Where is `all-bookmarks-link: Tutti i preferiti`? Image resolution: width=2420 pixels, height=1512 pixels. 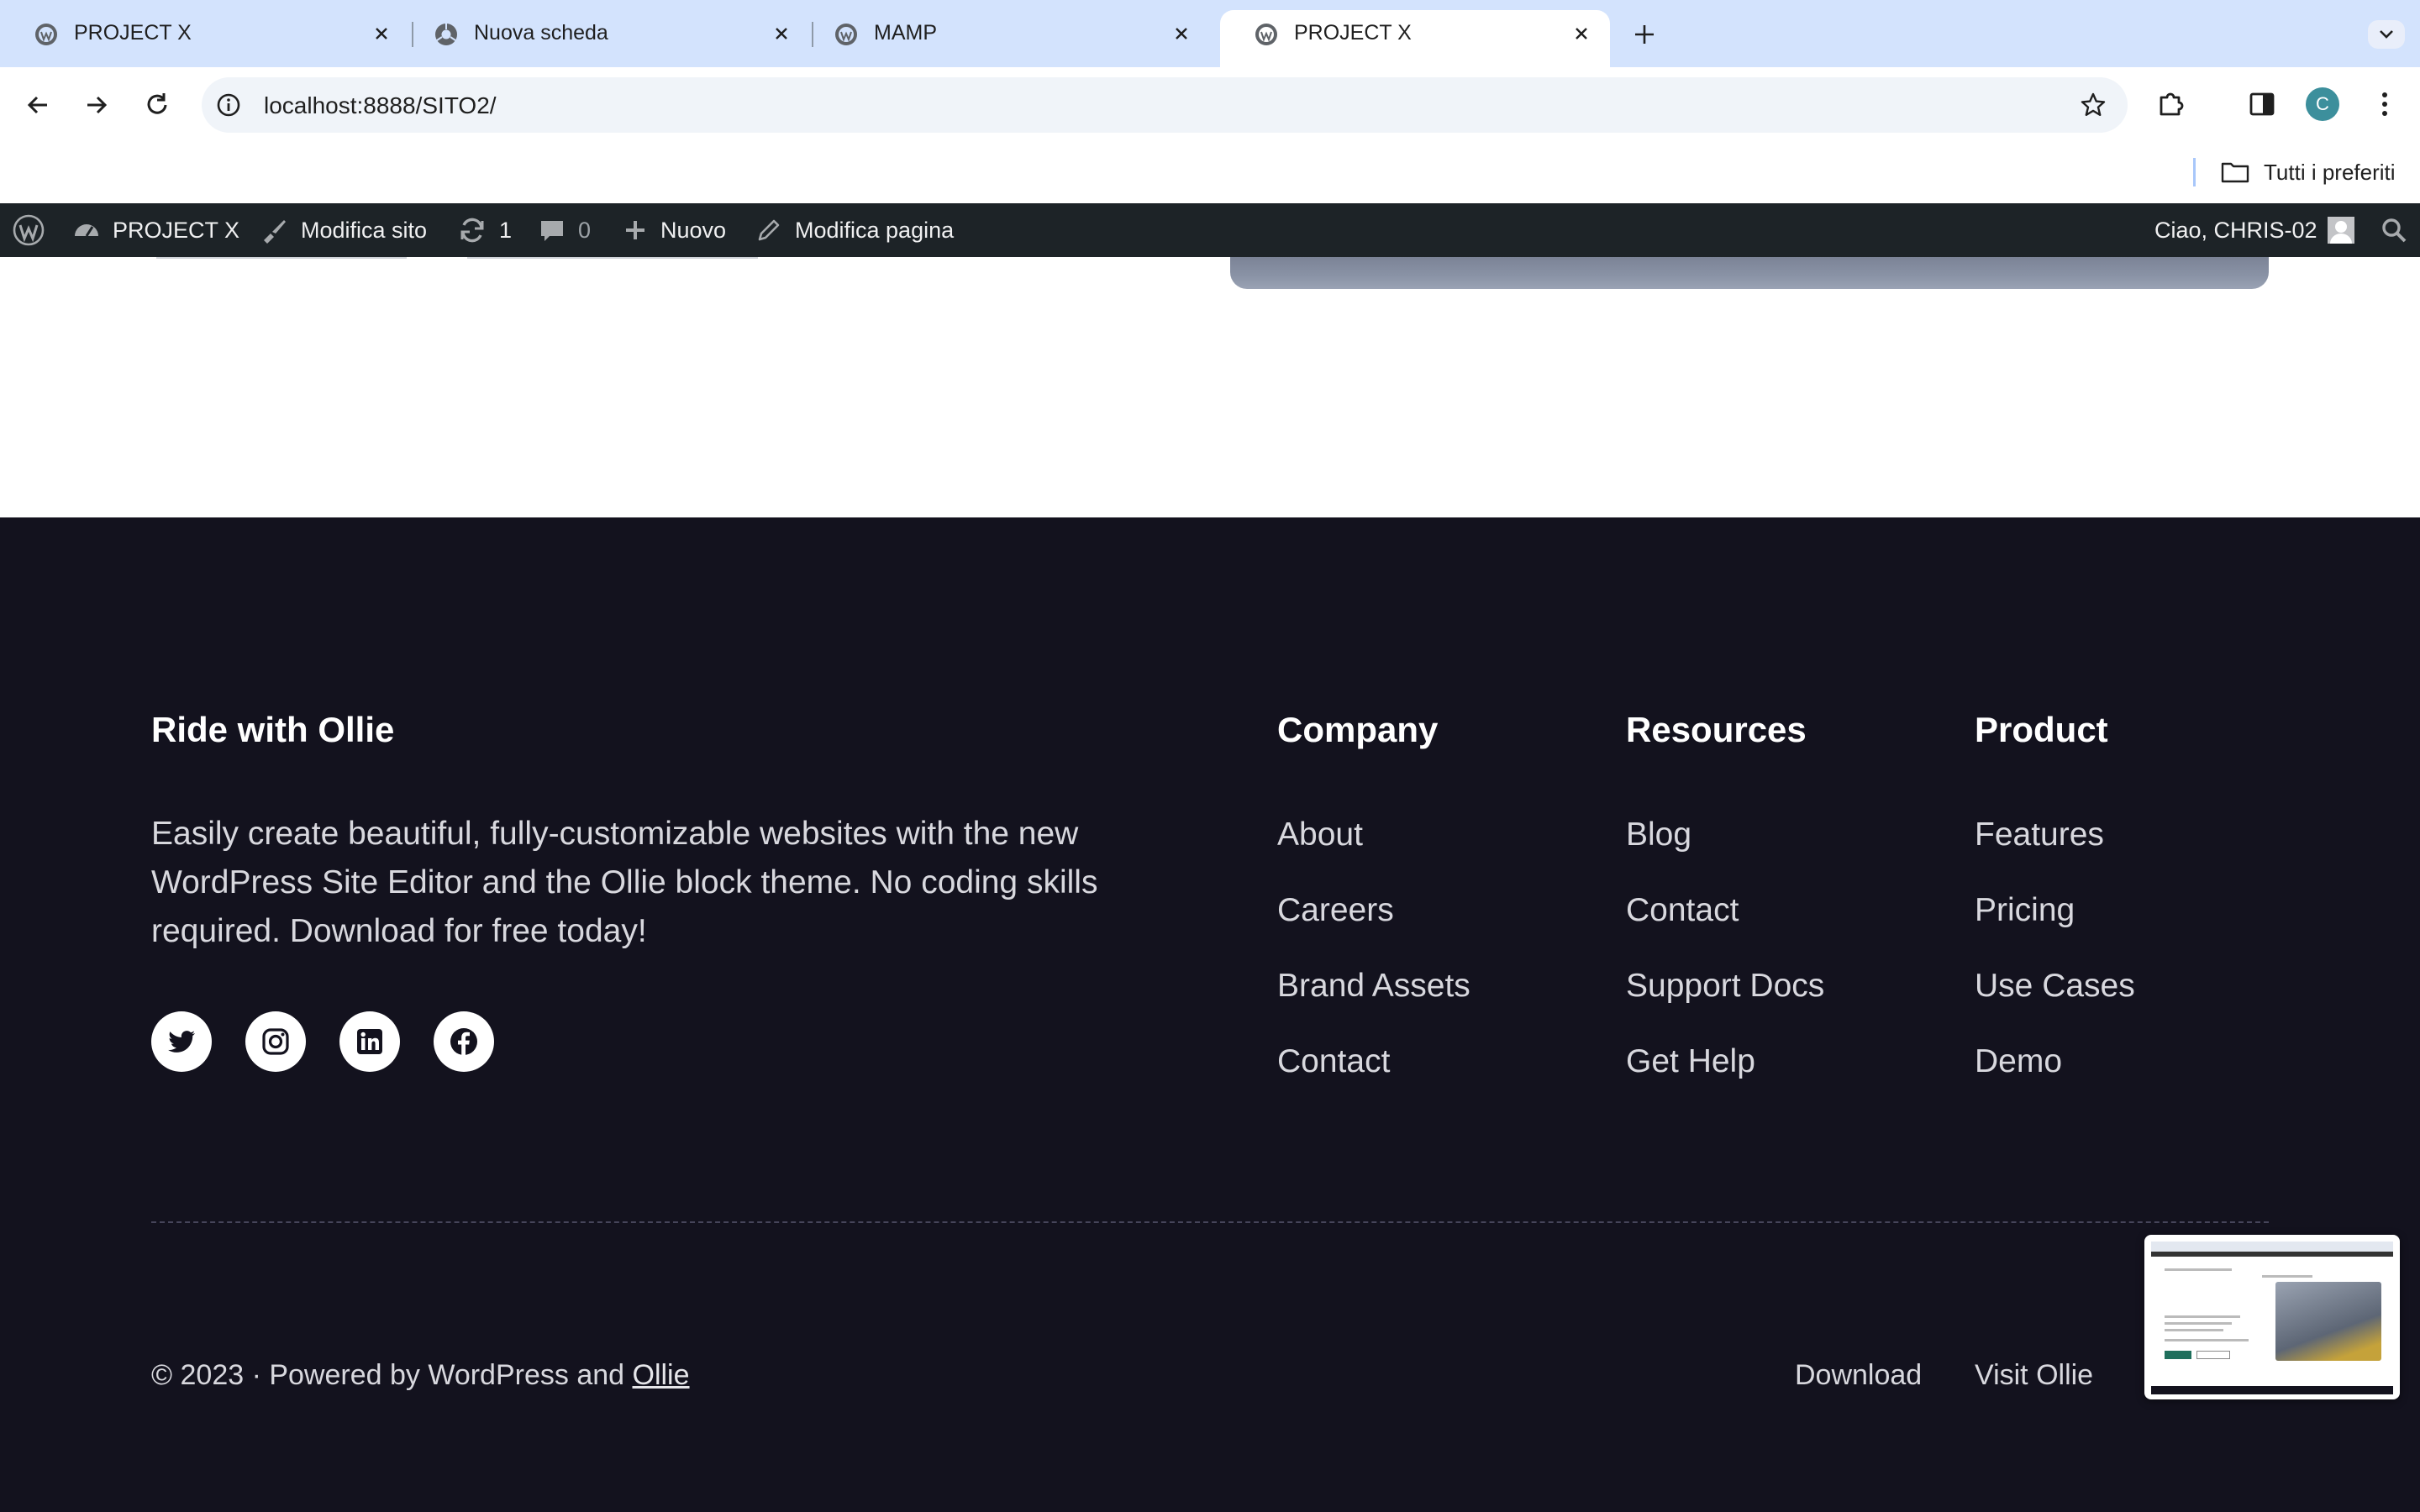 all-bookmarks-link: Tutti i preferiti is located at coordinates (2330, 172).